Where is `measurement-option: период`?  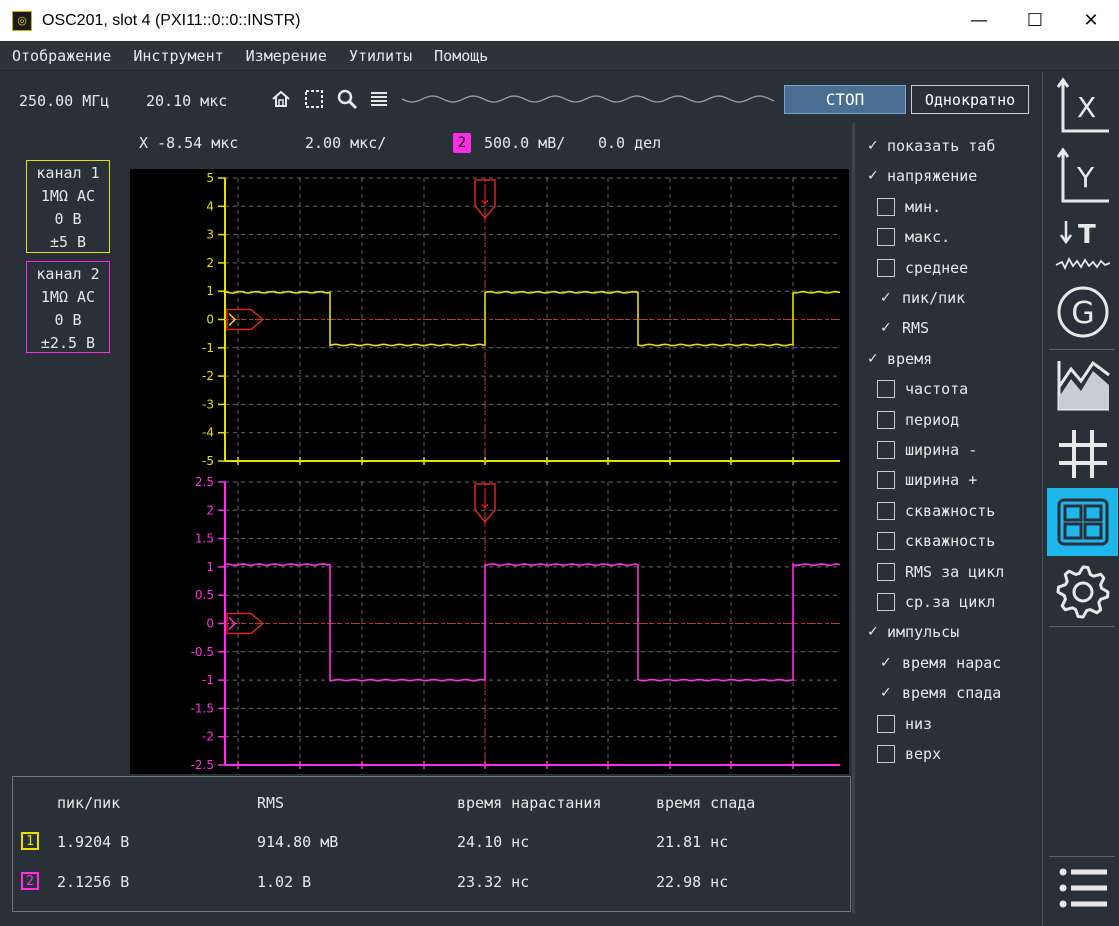
measurement-option: период is located at coordinates (918, 420).